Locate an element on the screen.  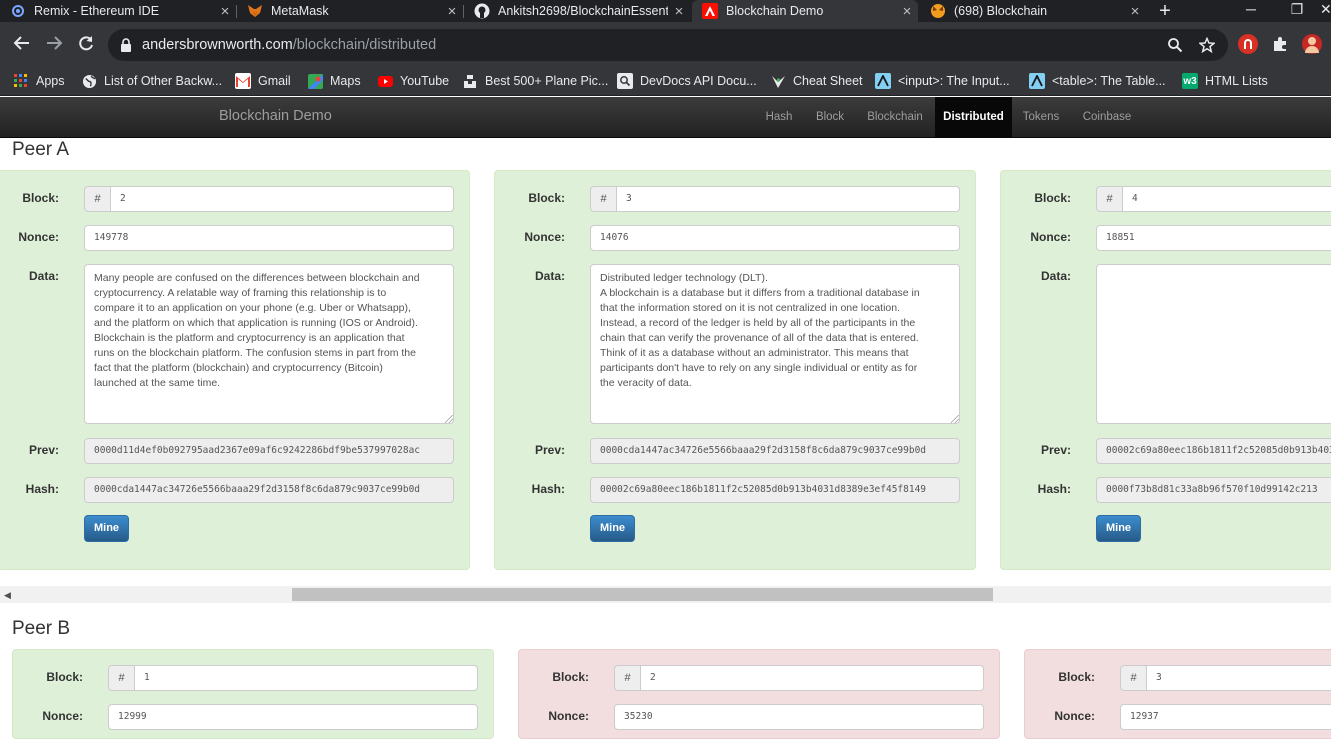
block-number-input: 1 is located at coordinates (306, 678).